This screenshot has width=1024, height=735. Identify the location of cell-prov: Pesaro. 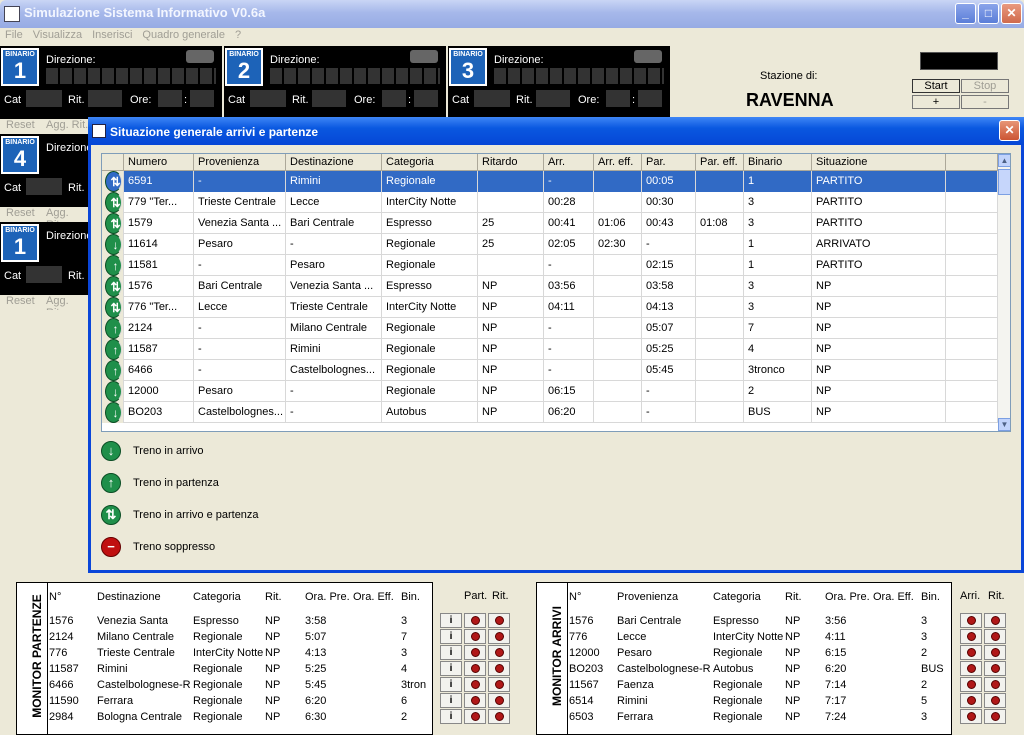
(240, 391).